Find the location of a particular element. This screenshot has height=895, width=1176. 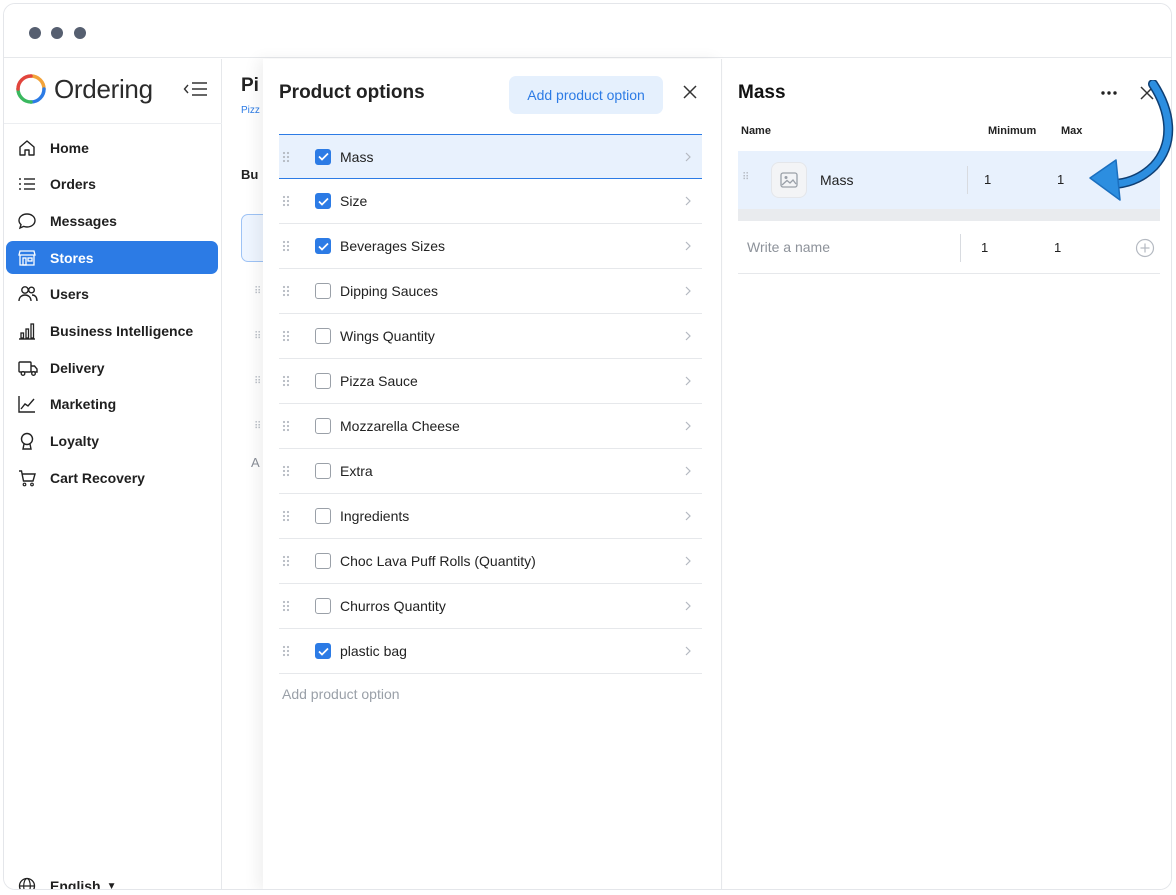

background-category-card is located at coordinates (252, 238).